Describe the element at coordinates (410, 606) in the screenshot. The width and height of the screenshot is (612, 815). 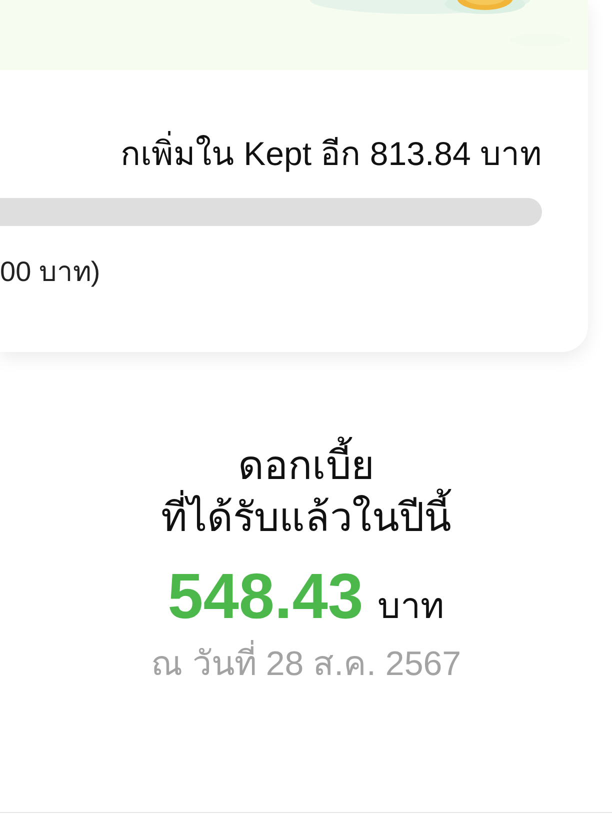
I see `currency-label: บาท` at that location.